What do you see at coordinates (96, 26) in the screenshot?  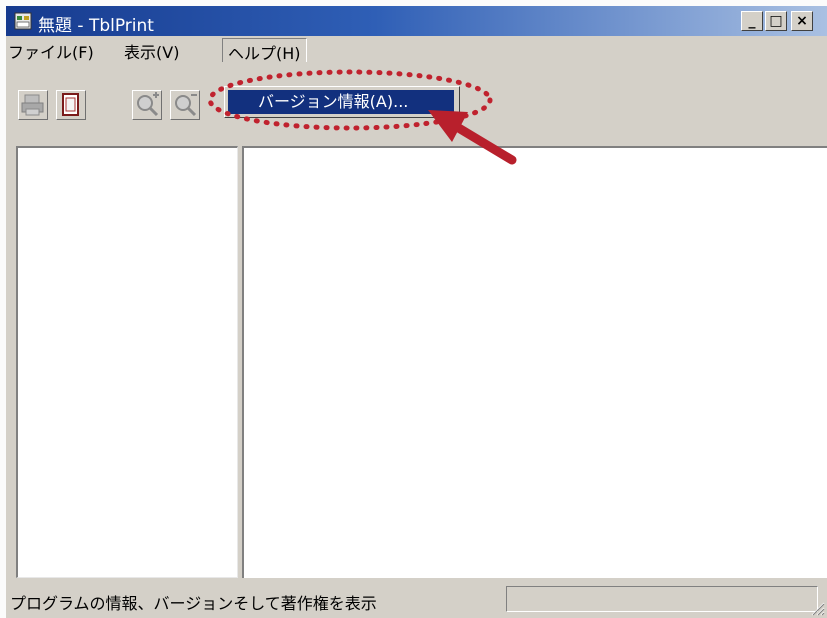 I see `window-title: 無題 - TblPrint` at bounding box center [96, 26].